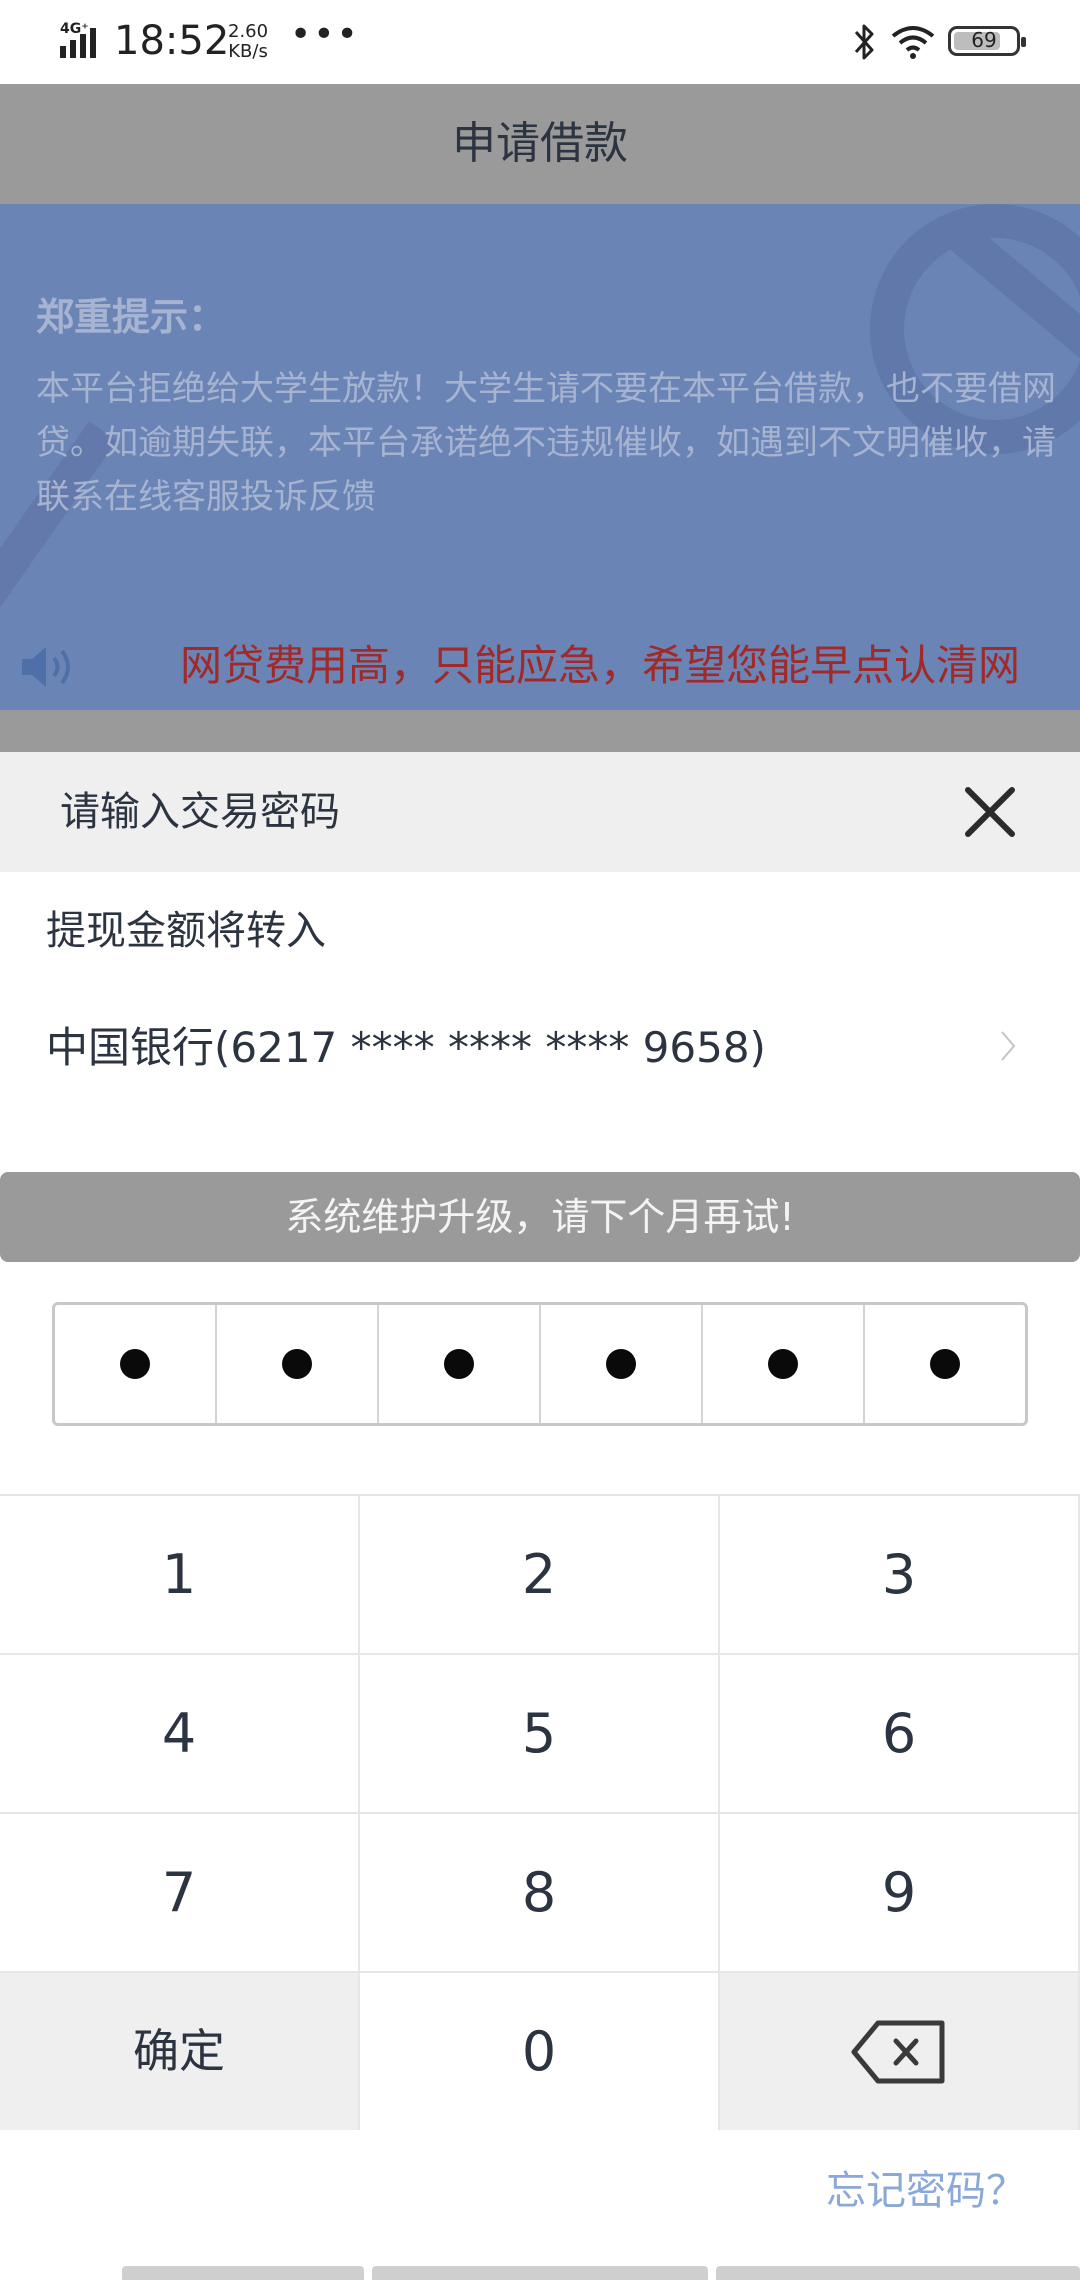  Describe the element at coordinates (540, 1573) in the screenshot. I see `key-2: 2` at that location.